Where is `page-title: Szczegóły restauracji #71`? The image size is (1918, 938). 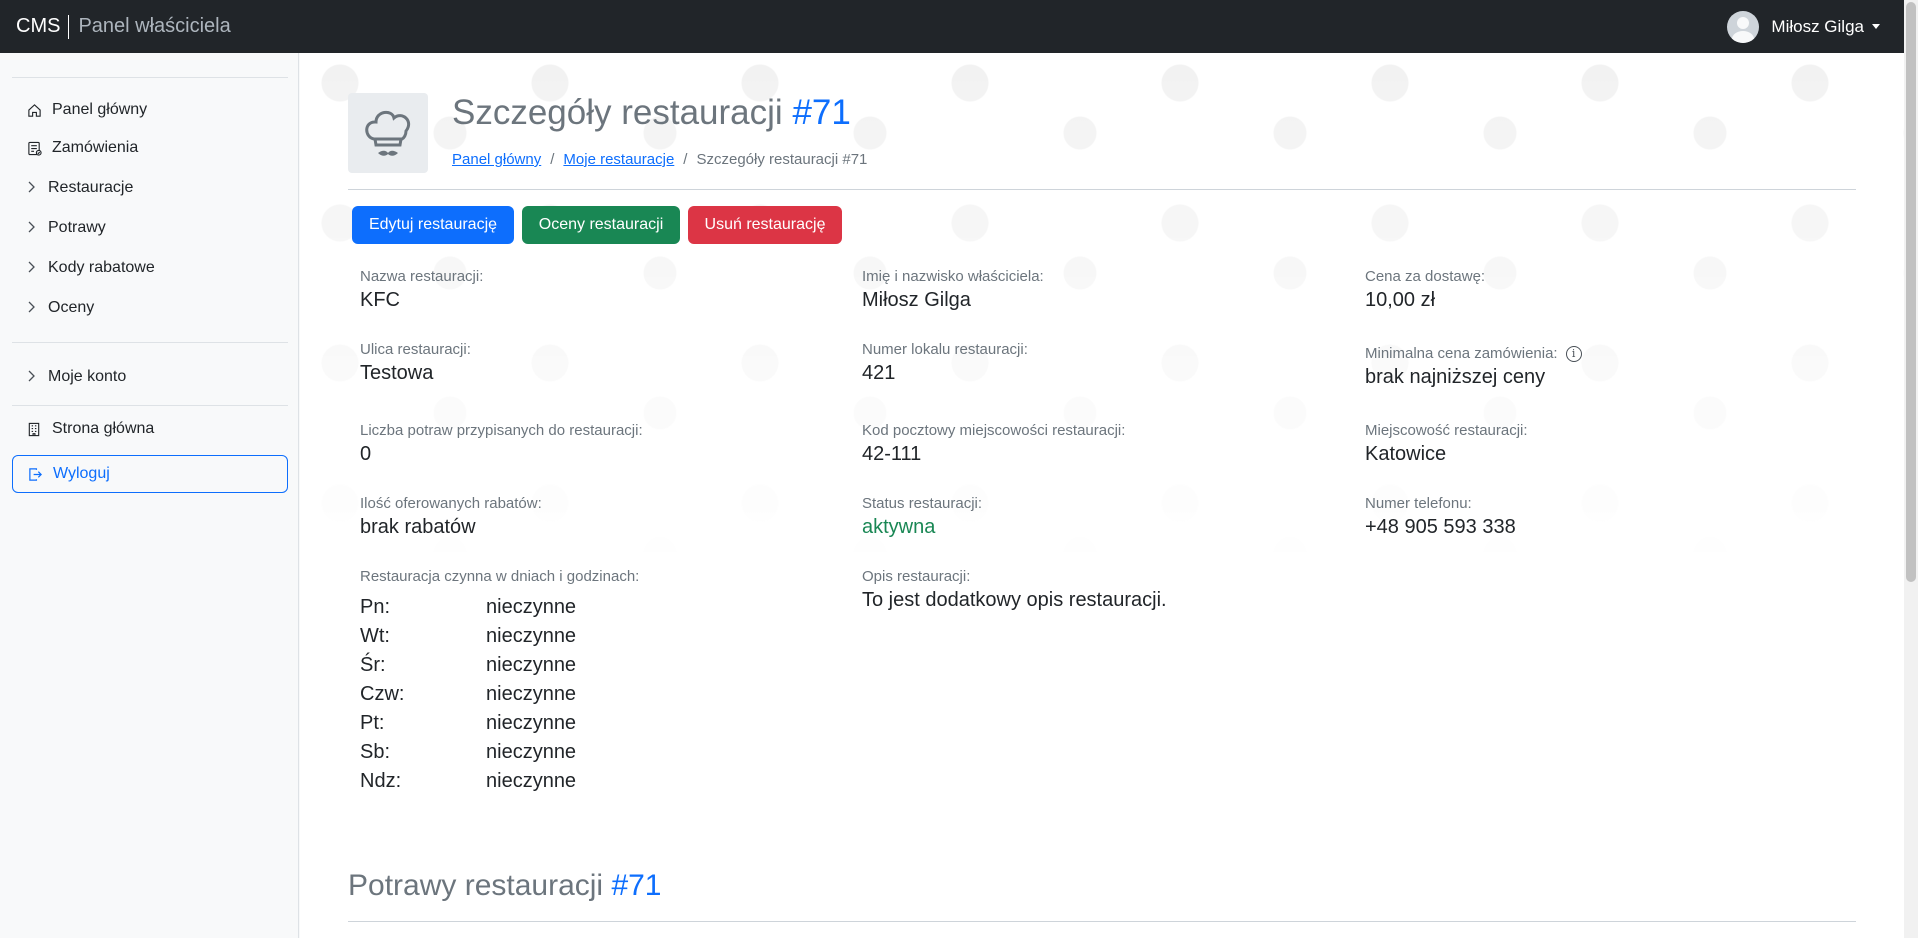
page-title: Szczegóły restauracji #71 is located at coordinates (651, 113).